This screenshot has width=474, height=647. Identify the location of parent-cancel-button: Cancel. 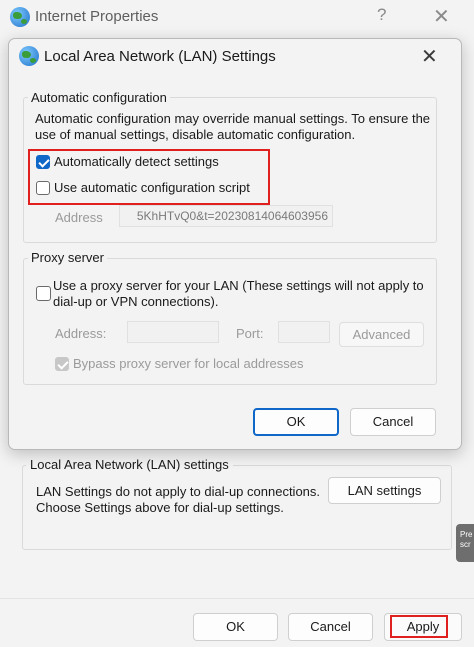
(330, 627).